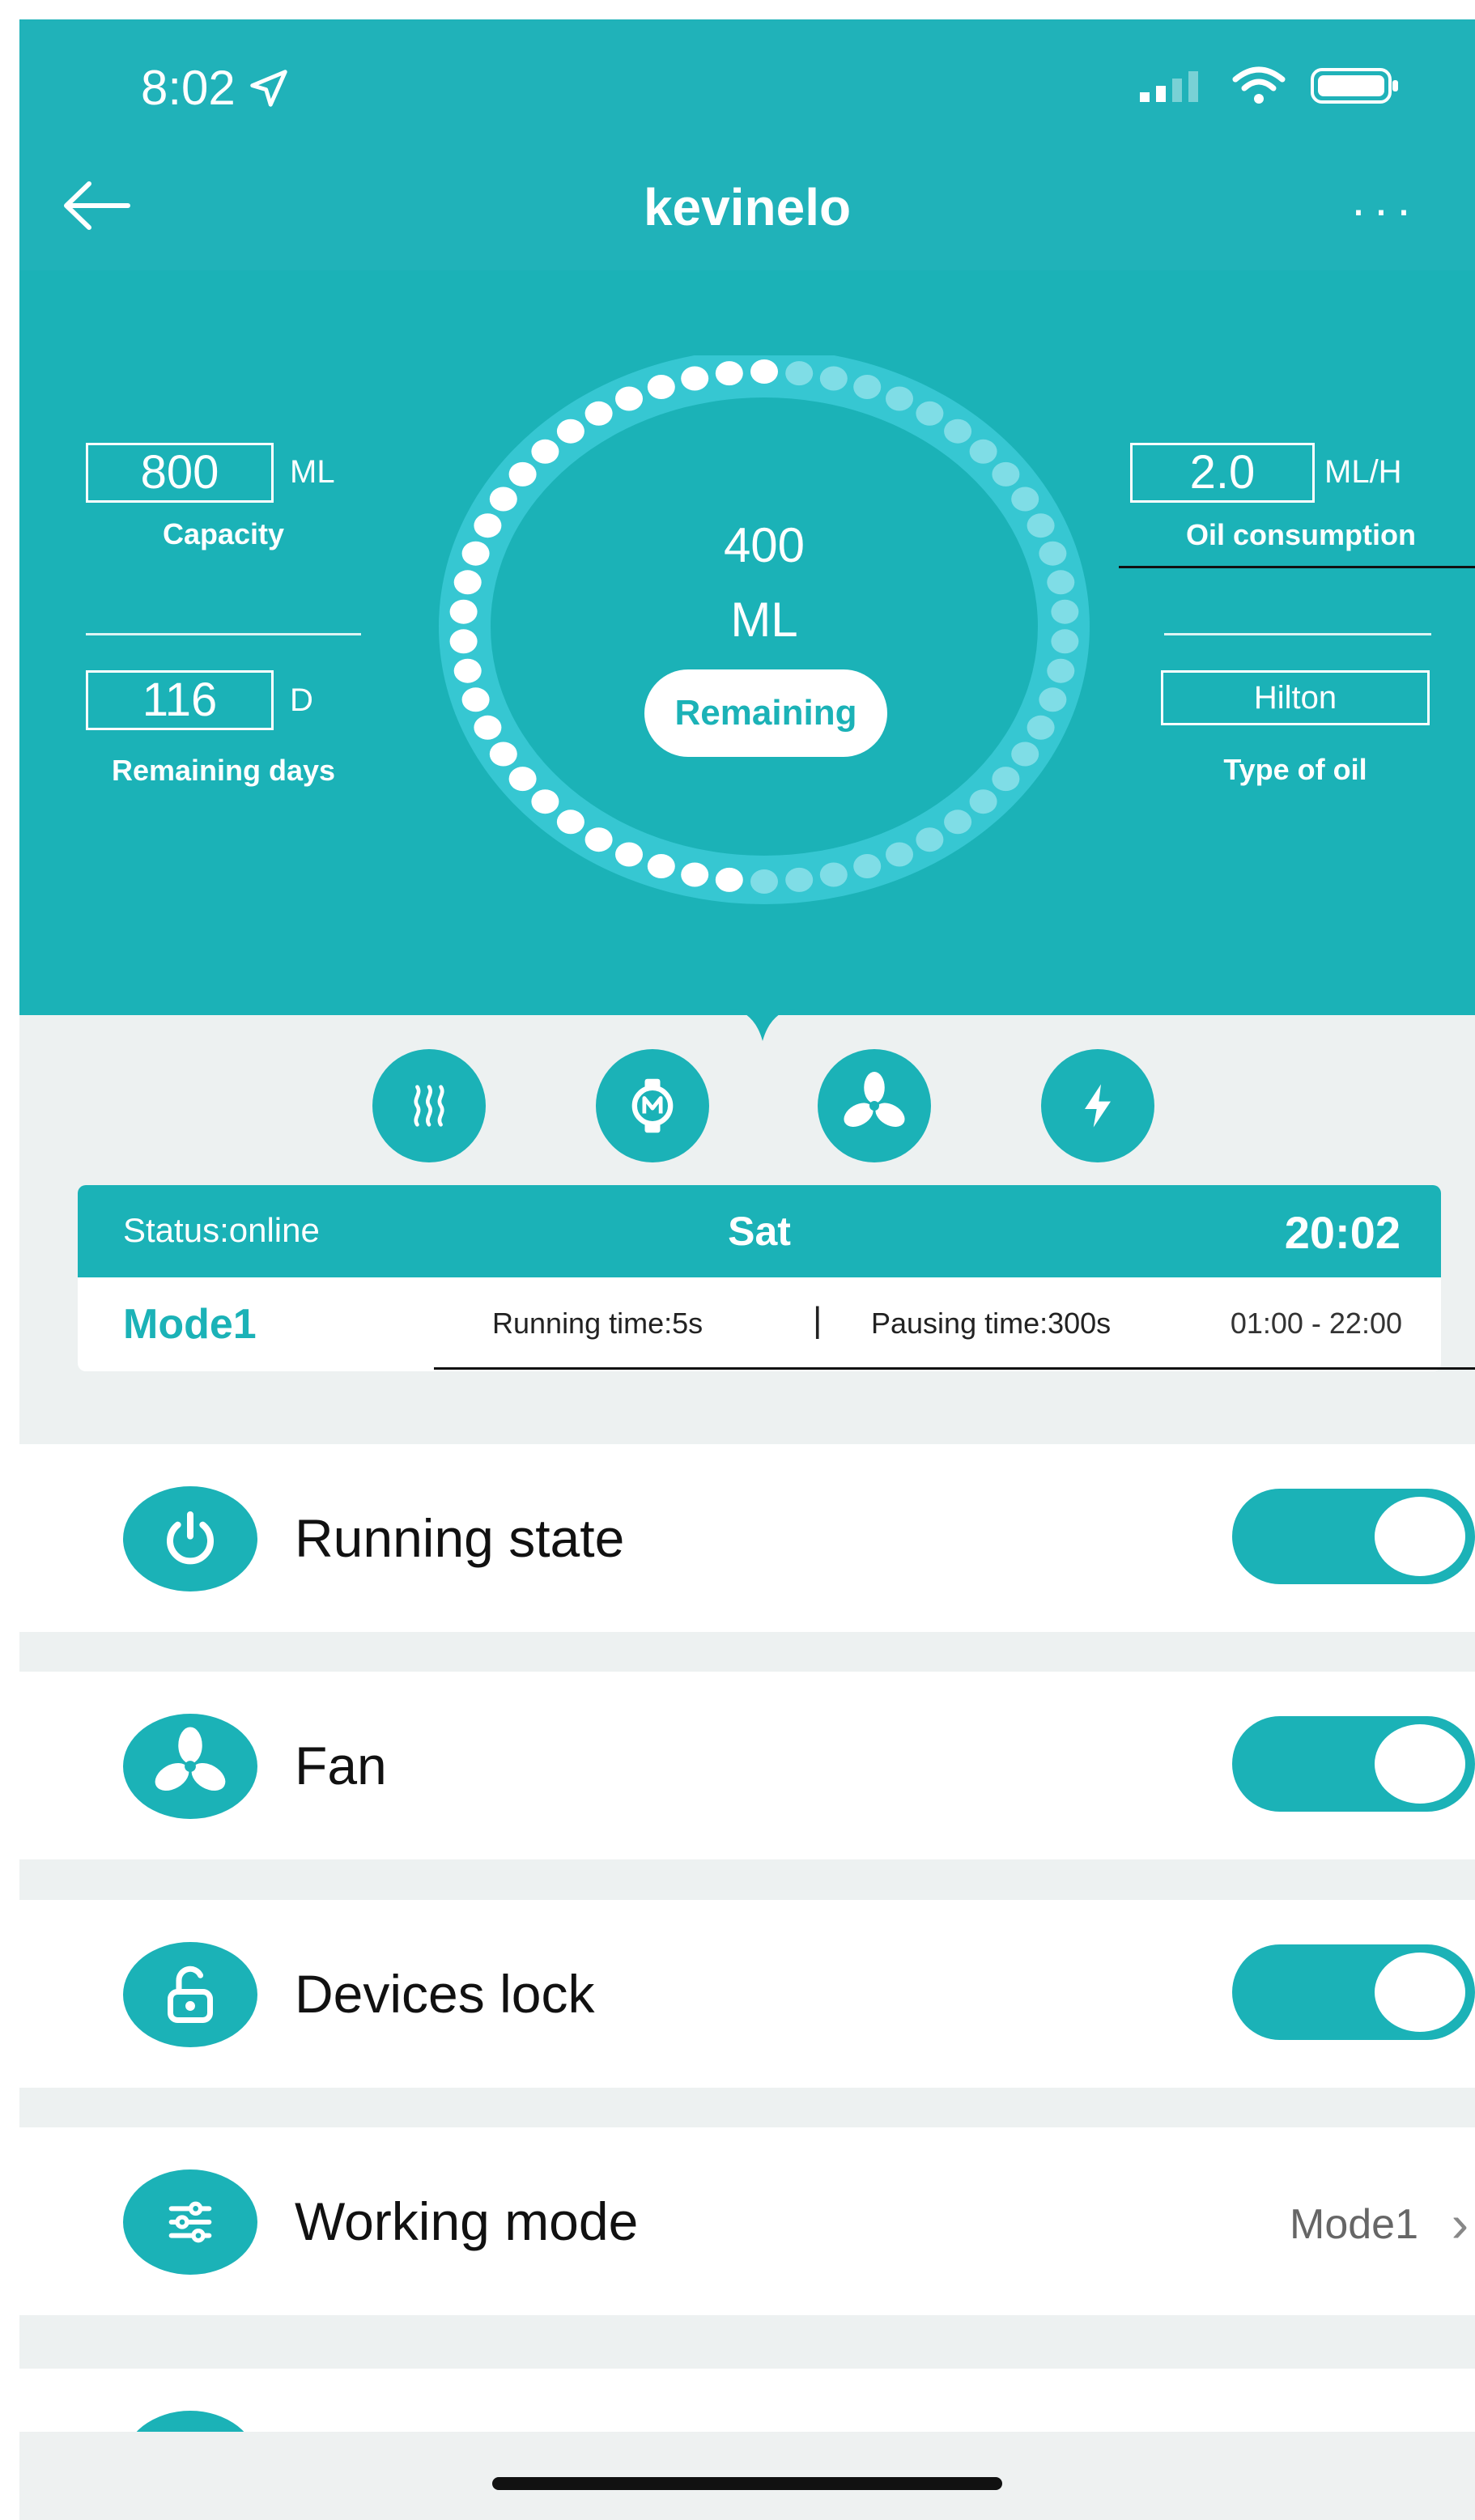  I want to click on power-button, so click(1097, 1105).